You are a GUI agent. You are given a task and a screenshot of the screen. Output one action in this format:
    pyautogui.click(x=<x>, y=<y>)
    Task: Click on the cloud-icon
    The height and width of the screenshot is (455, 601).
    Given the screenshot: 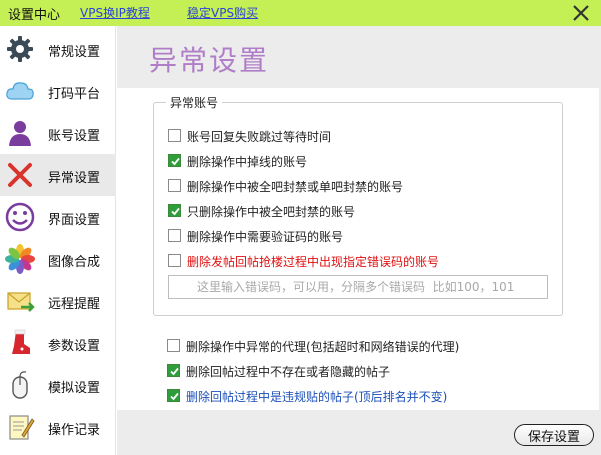 What is the action you would take?
    pyautogui.click(x=20, y=91)
    